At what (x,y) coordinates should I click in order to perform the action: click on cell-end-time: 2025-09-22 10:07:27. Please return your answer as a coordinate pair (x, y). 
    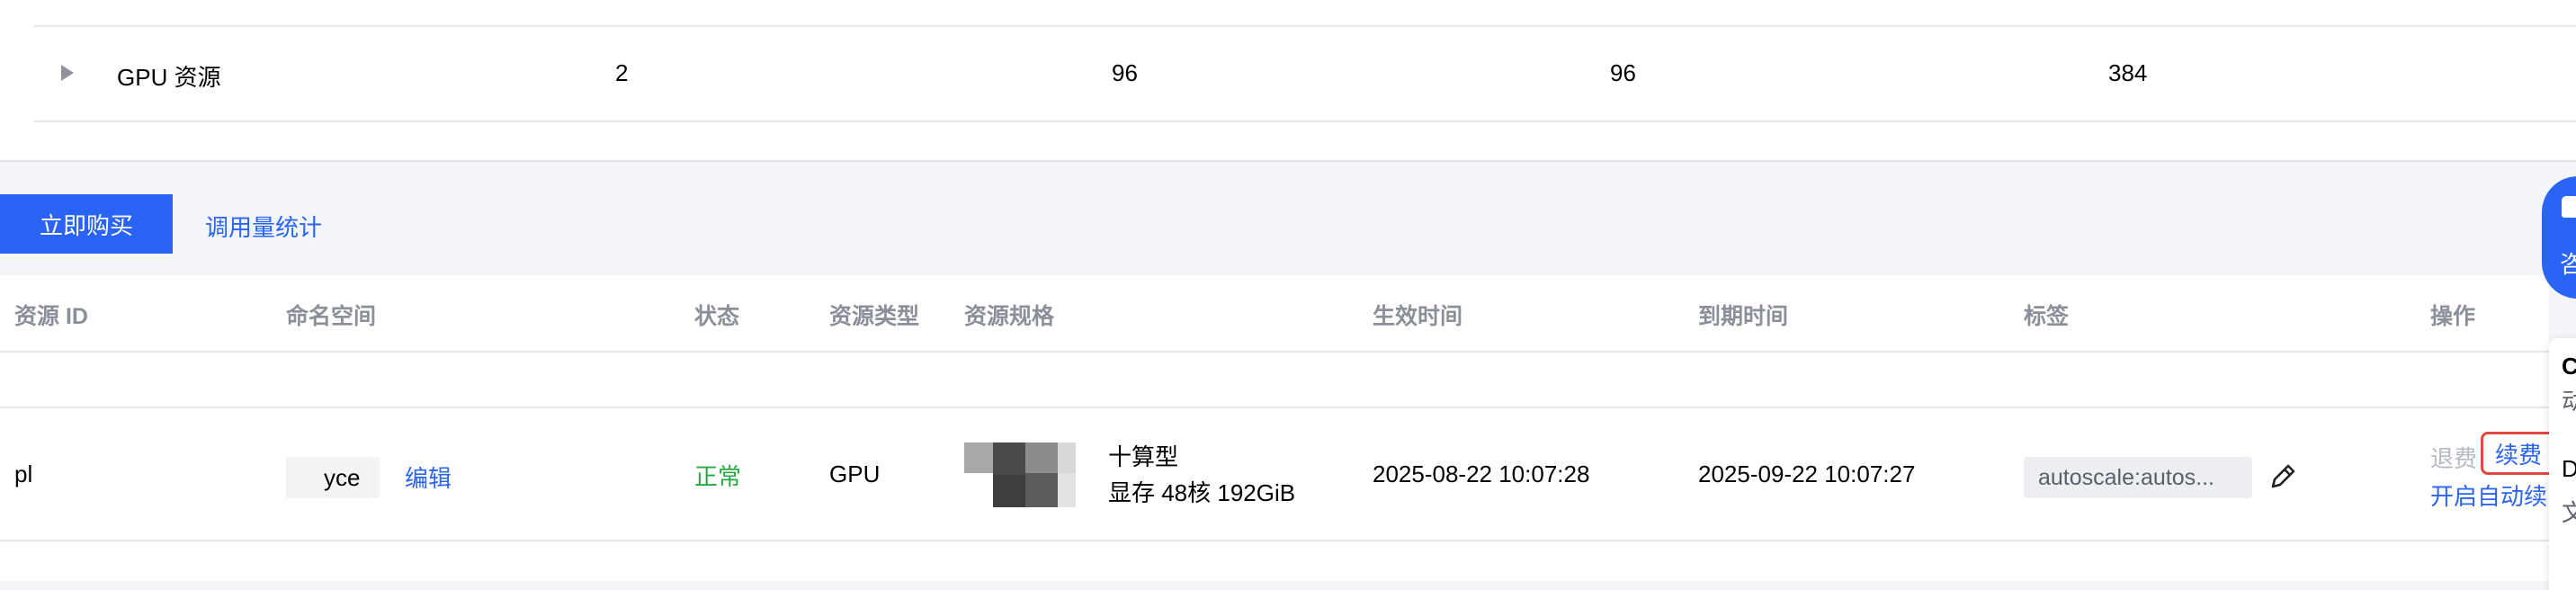
    Looking at the image, I should click on (1807, 473).